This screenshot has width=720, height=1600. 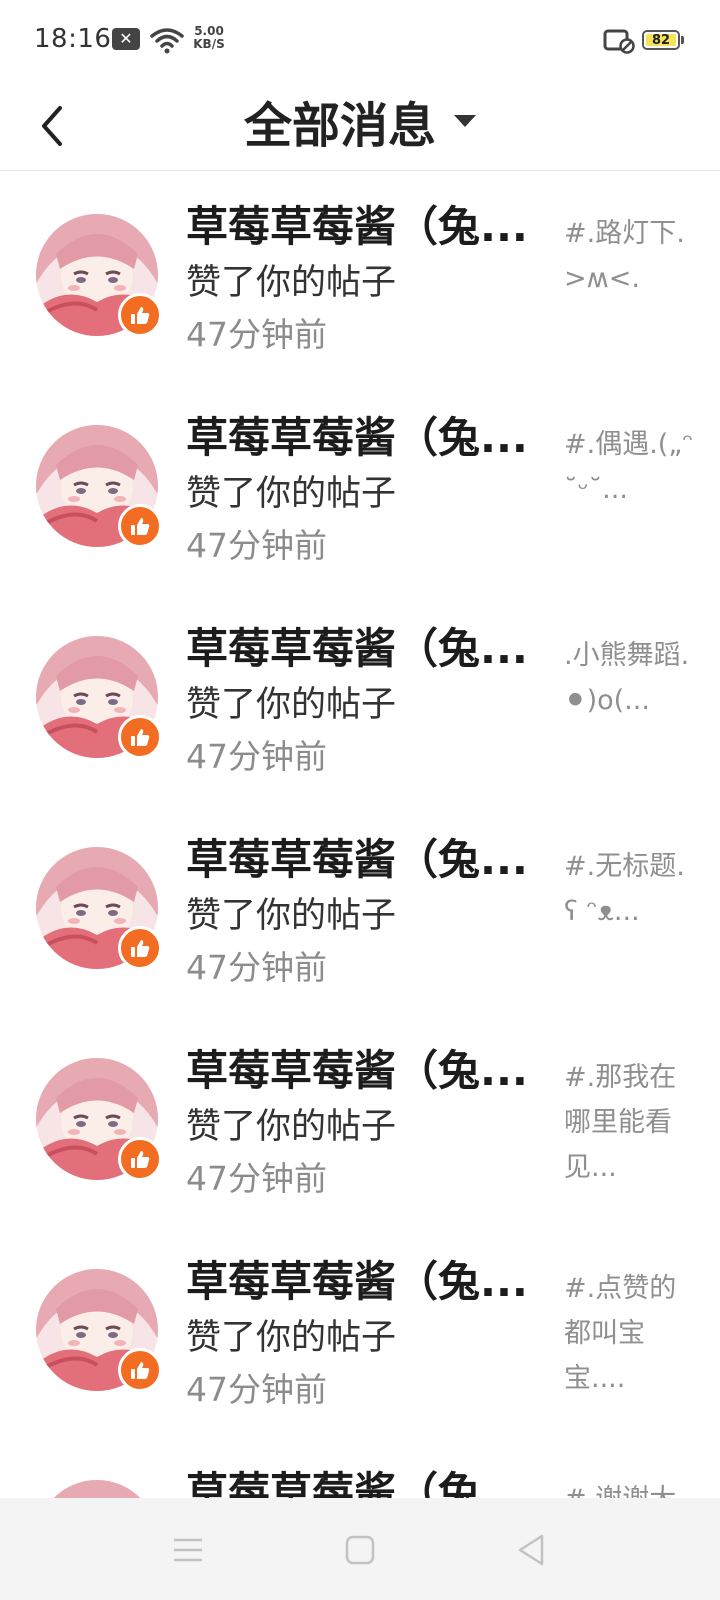 I want to click on post-preview: #.谢谢大家, so click(x=629, y=1487).